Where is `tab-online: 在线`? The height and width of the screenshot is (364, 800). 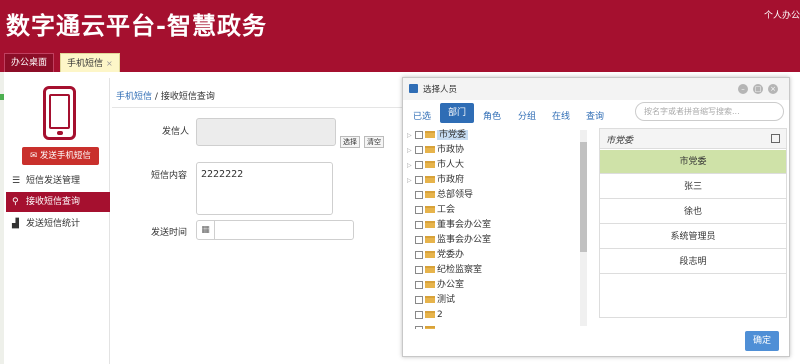
tab-online: 在线 is located at coordinates (561, 115).